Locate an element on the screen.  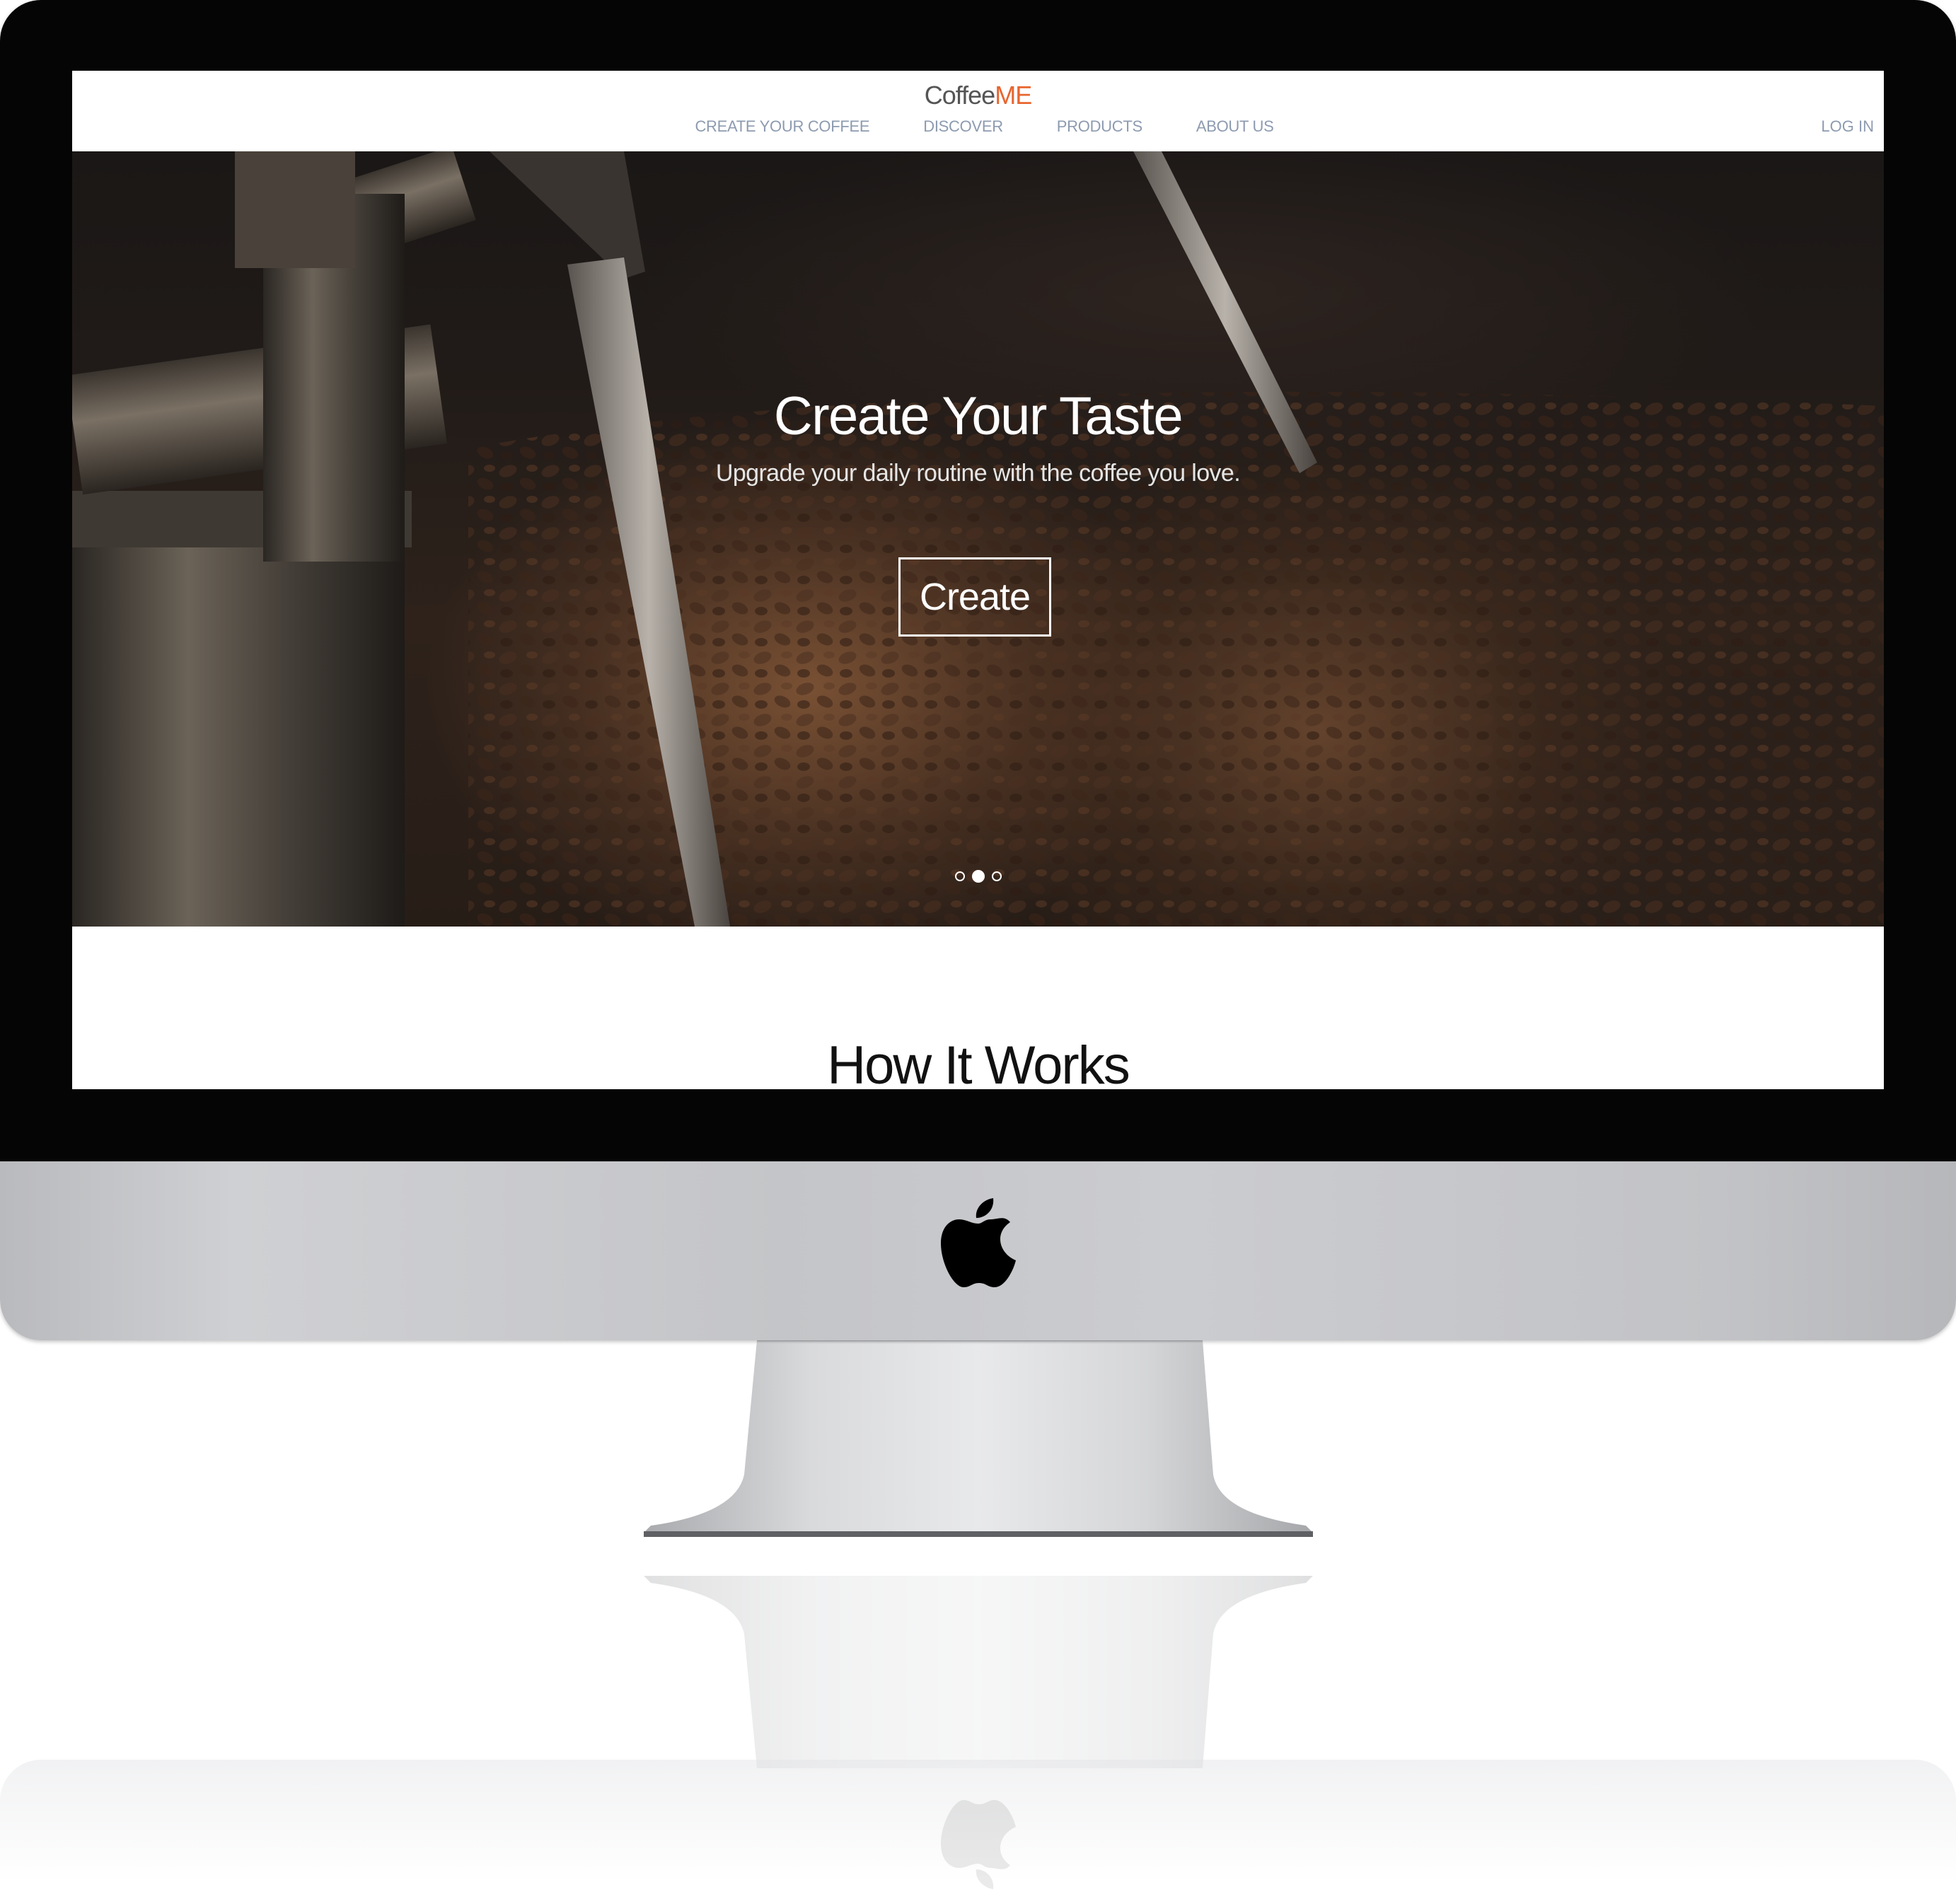
brand-logo: CoffeeME is located at coordinates (978, 96).